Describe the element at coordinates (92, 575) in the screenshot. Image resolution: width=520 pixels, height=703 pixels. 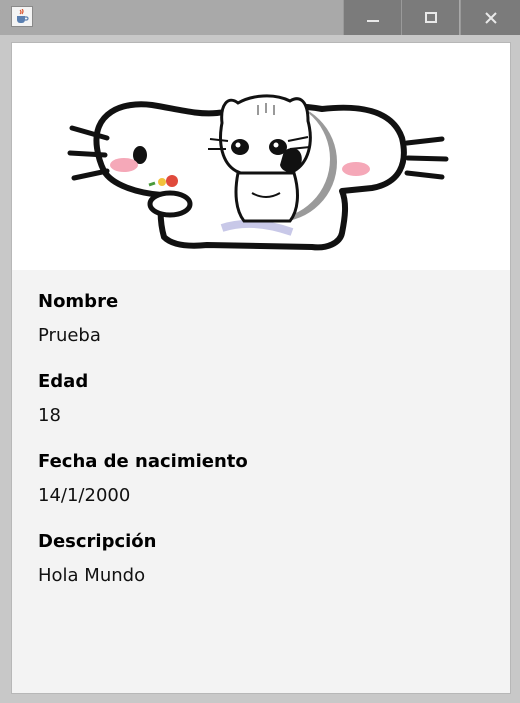
I see `field-value-descripcion: Hola Mundo` at that location.